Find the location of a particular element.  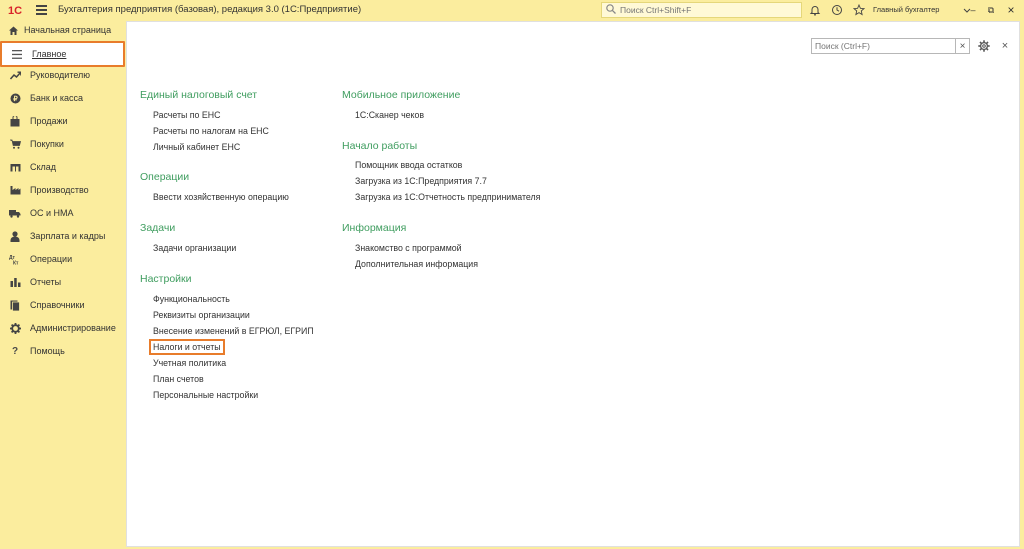

sidebar-item-label: Руководителю is located at coordinates (60, 75).